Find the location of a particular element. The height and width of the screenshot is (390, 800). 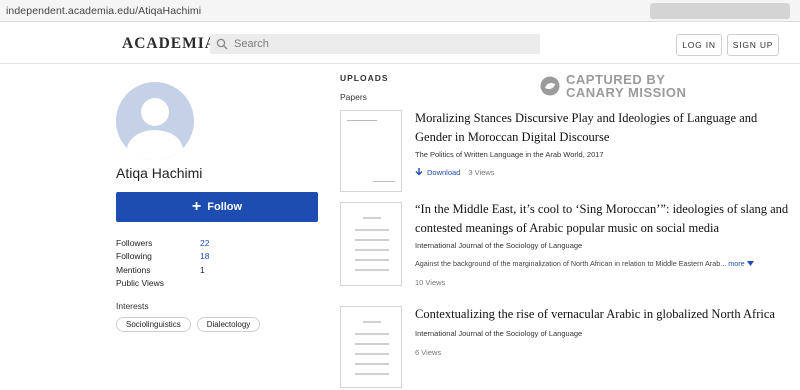

more-label: more is located at coordinates (736, 263).